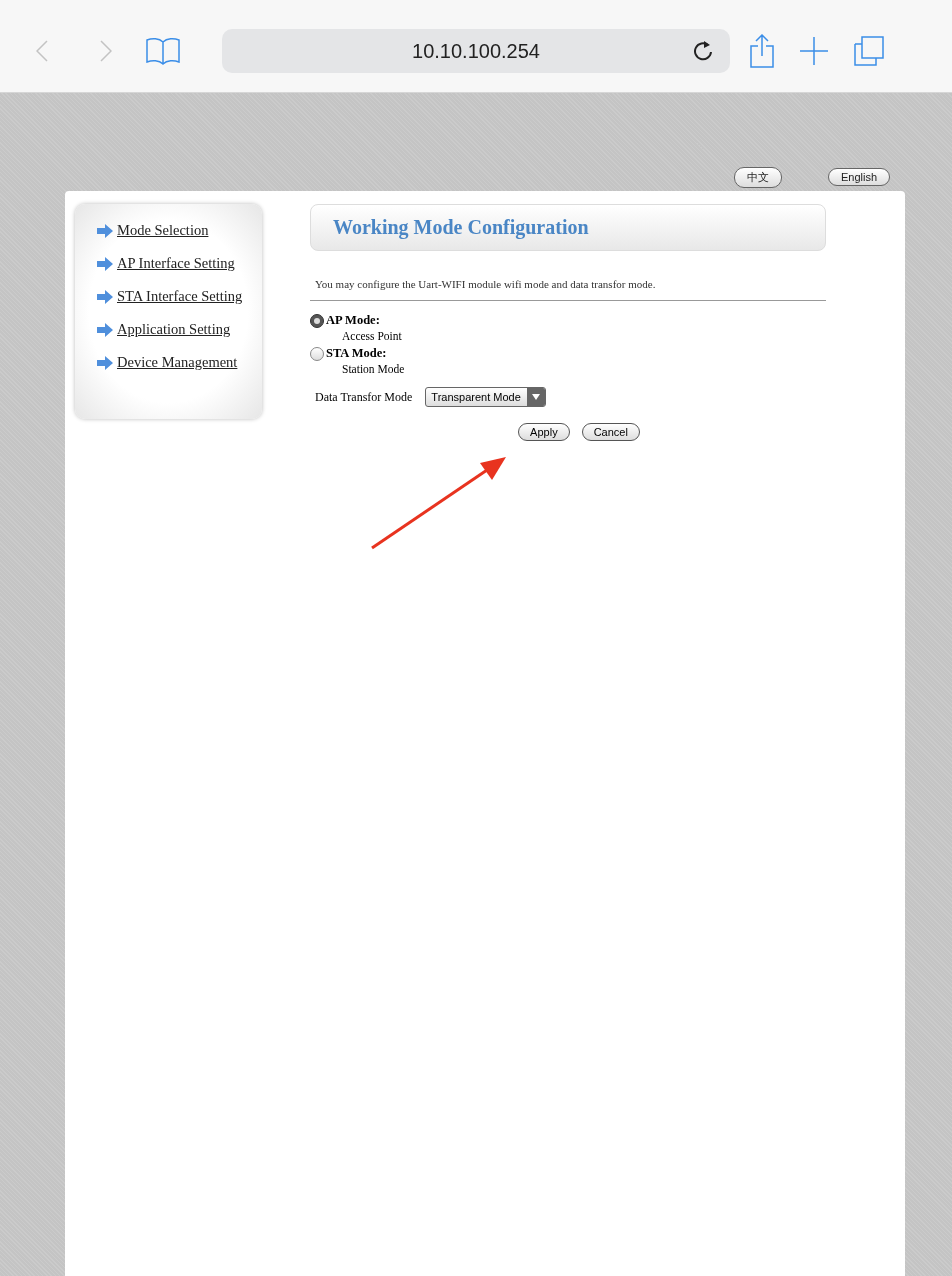  Describe the element at coordinates (461, 227) in the screenshot. I see `page-title: Working Mode Configuration` at that location.